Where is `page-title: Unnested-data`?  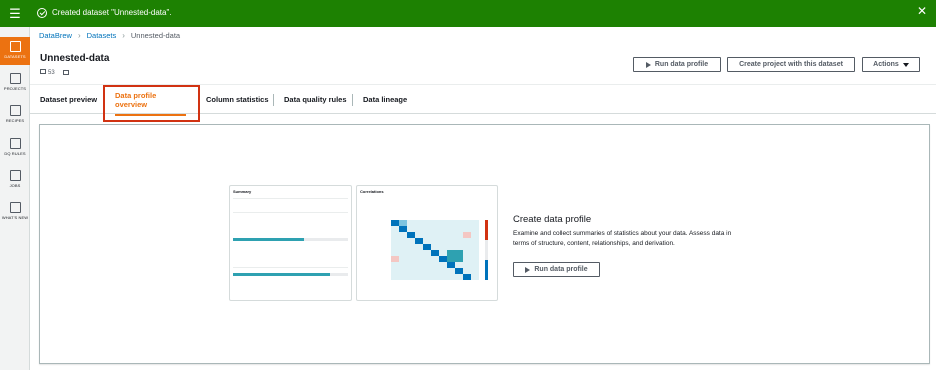 page-title: Unnested-data is located at coordinates (75, 58).